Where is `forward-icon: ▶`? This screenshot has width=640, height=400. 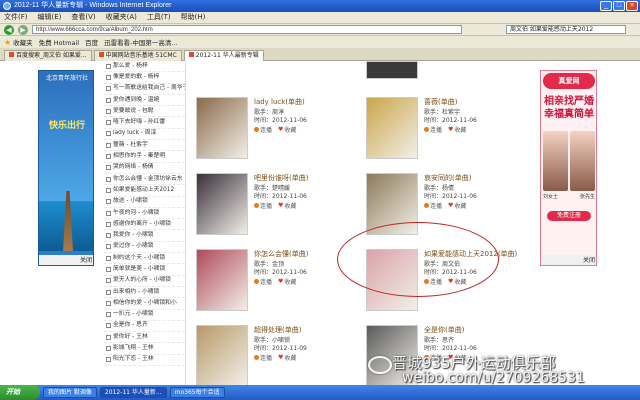 forward-icon: ▶ is located at coordinates (23, 29).